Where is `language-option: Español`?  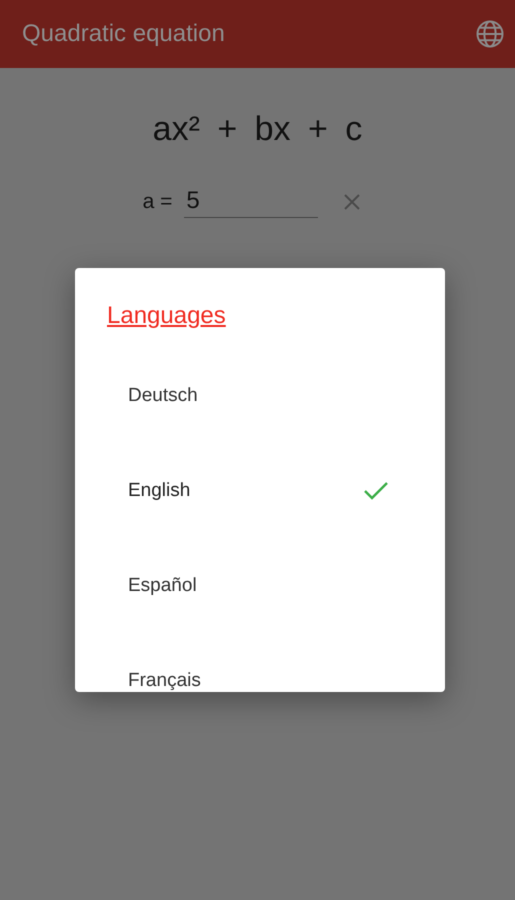 language-option: Español is located at coordinates (260, 585).